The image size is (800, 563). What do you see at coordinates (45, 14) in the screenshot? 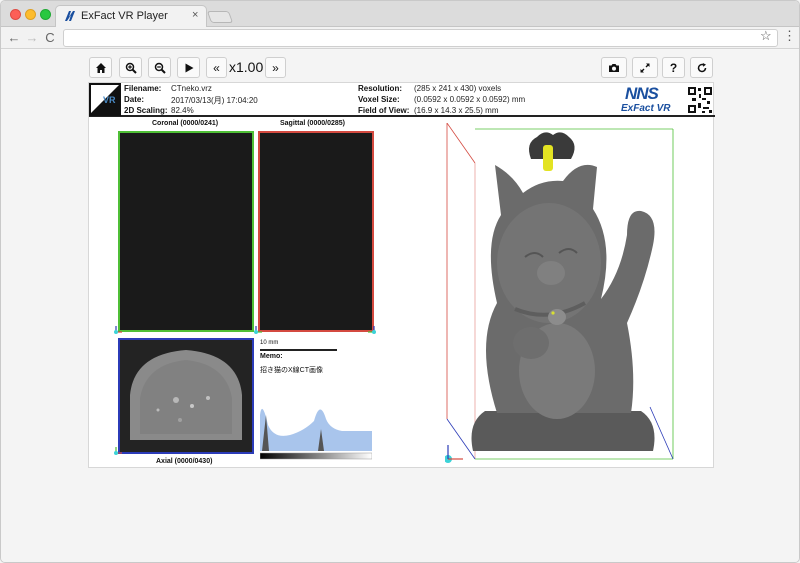
I see `maximize-window-button` at bounding box center [45, 14].